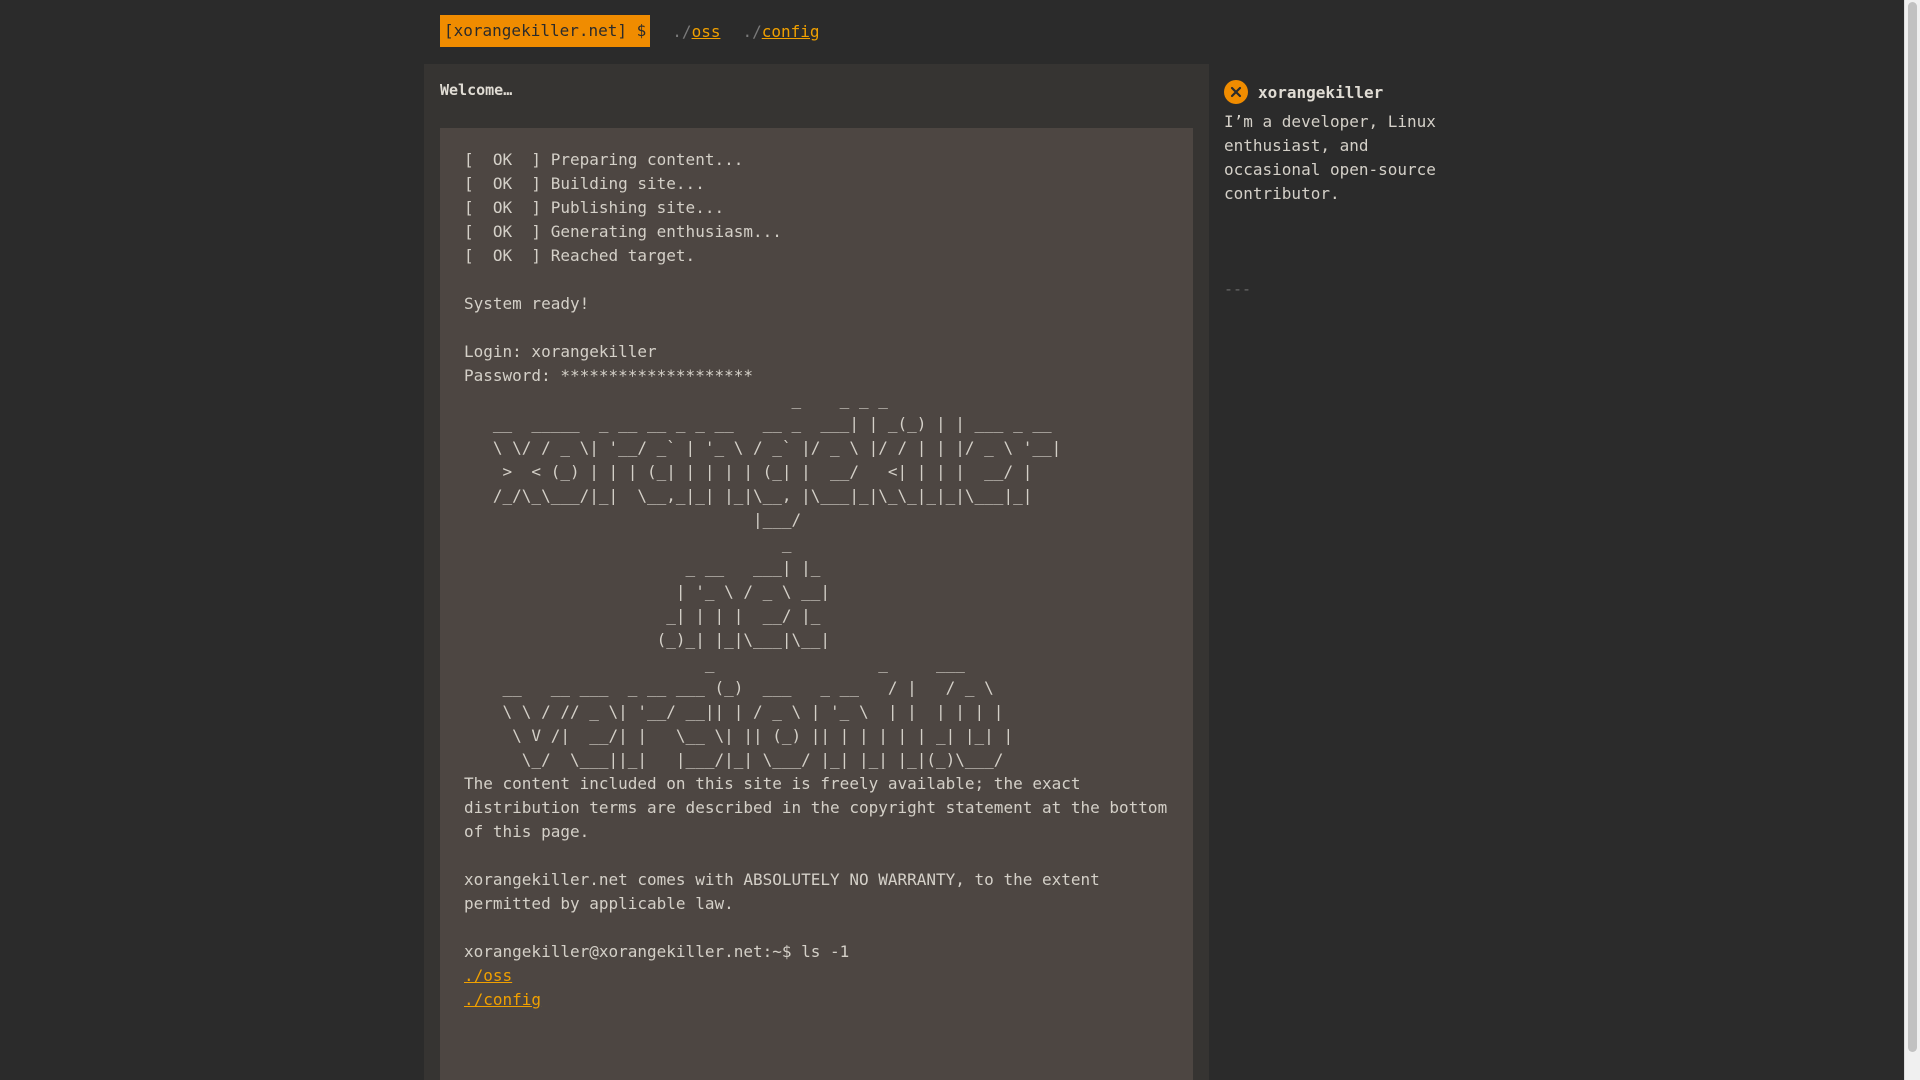 This screenshot has width=1920, height=1080. Describe the element at coordinates (791, 31) in the screenshot. I see `nav-link-config: config` at that location.